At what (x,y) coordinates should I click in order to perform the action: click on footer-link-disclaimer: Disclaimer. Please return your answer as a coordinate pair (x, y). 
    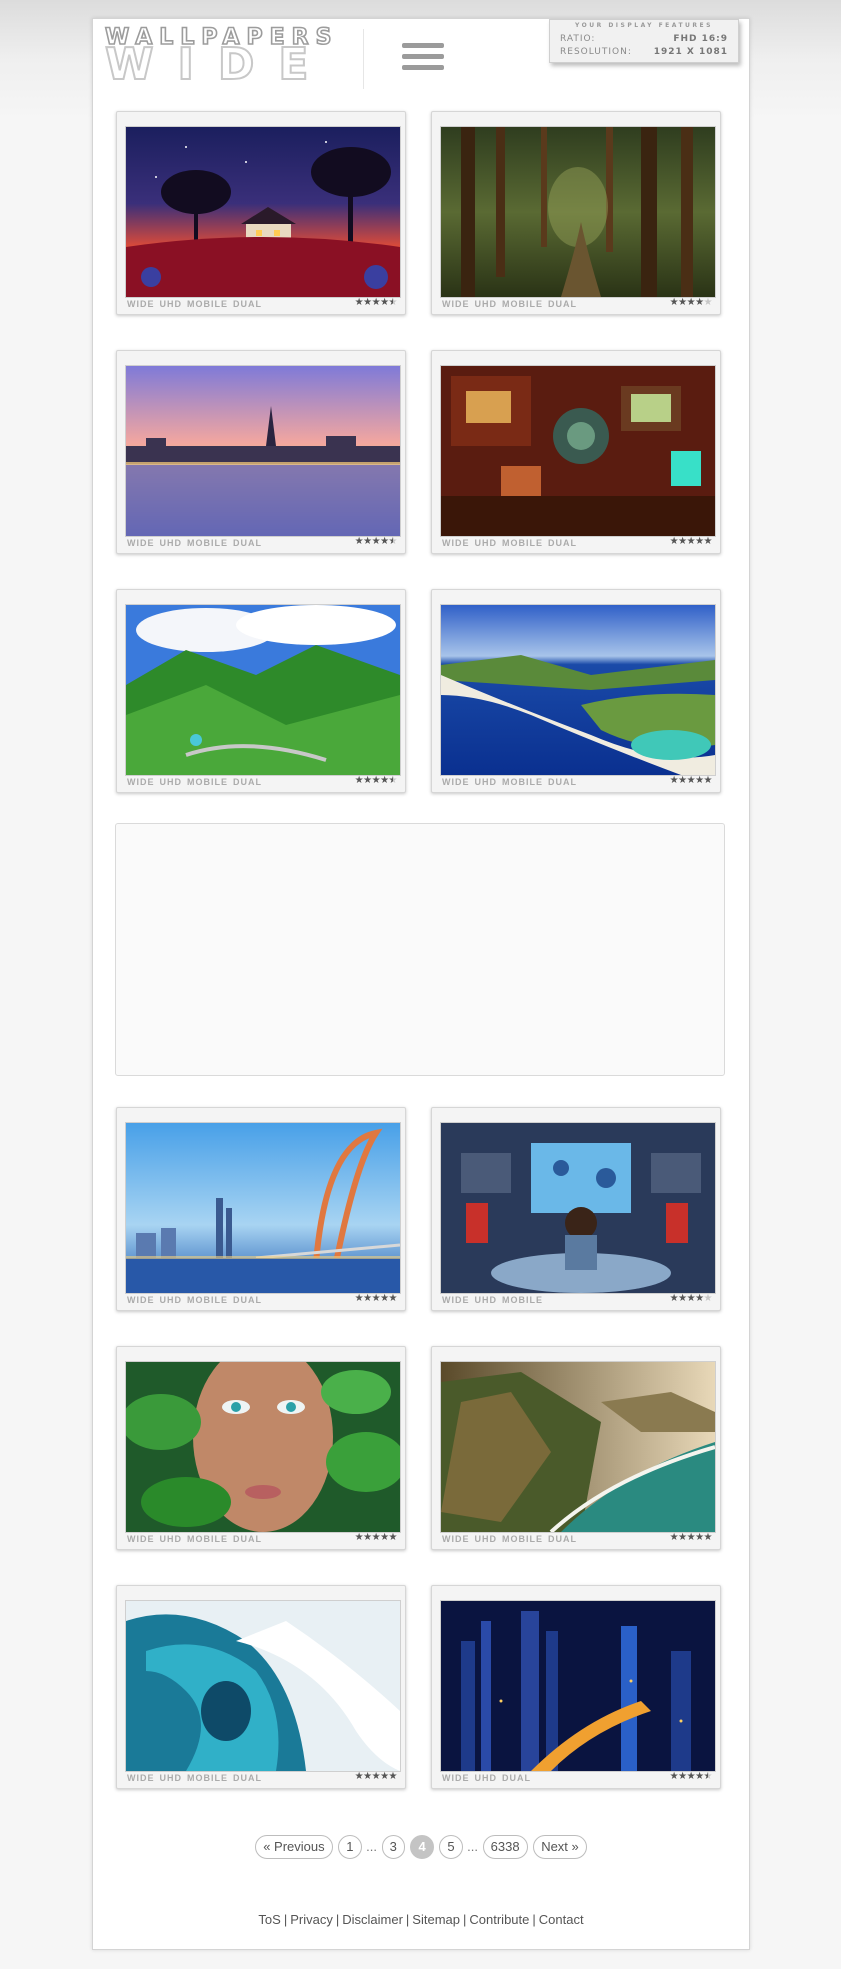
    Looking at the image, I should click on (372, 1919).